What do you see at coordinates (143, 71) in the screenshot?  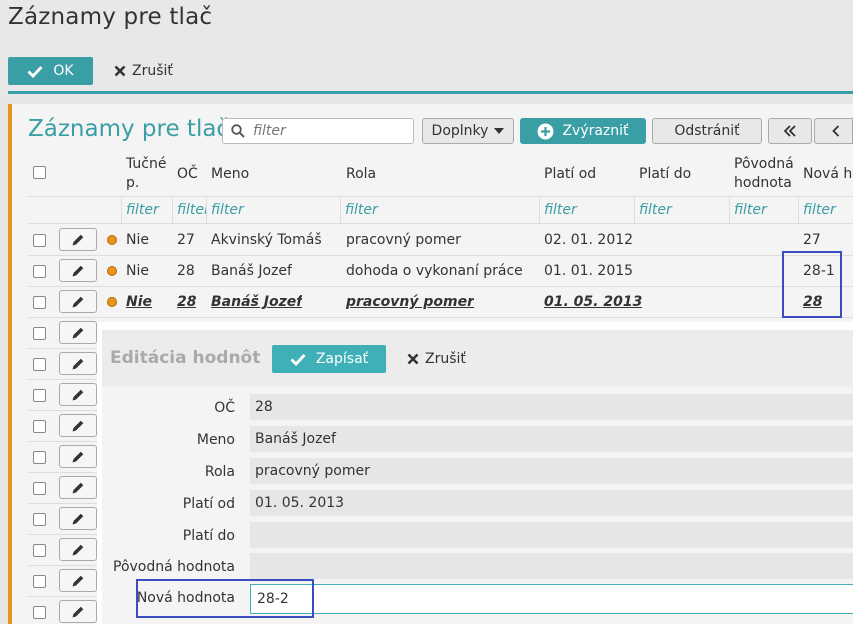 I see `cancel-button: Zrušiť` at bounding box center [143, 71].